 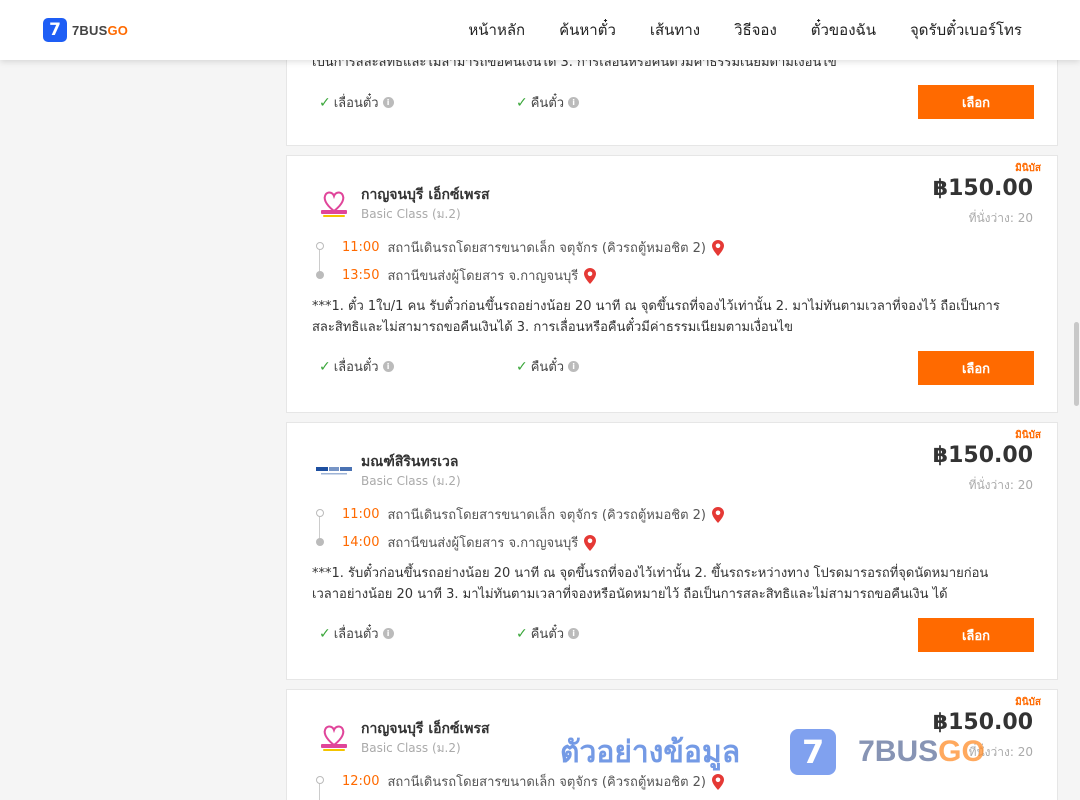 What do you see at coordinates (334, 471) in the screenshot?
I see `operator-logo-monsirin` at bounding box center [334, 471].